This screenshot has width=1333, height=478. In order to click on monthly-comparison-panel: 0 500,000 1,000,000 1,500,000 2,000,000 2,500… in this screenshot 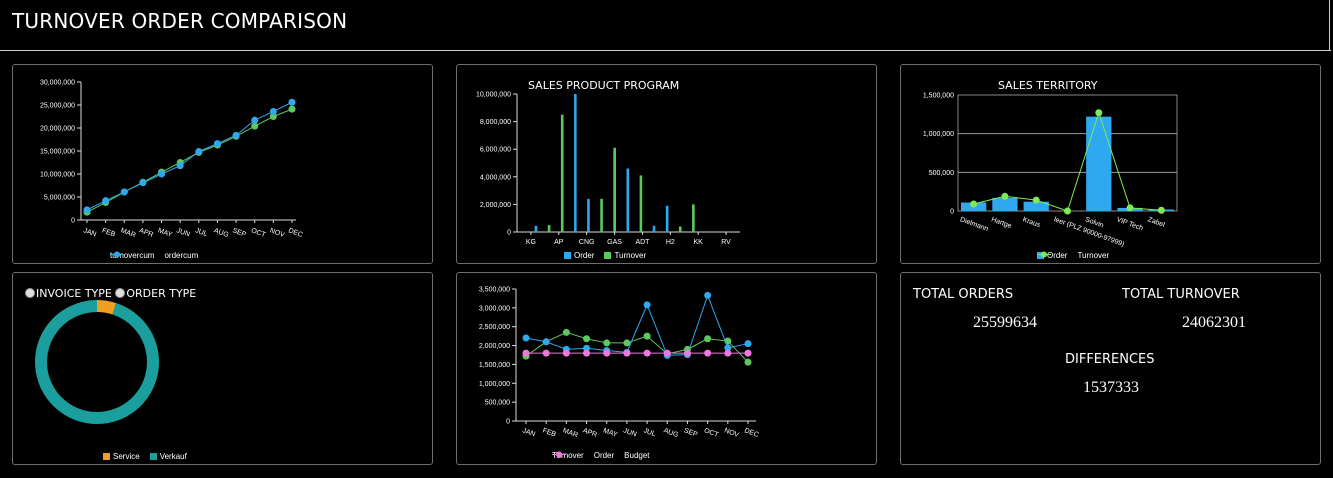, I will do `click(666, 368)`.